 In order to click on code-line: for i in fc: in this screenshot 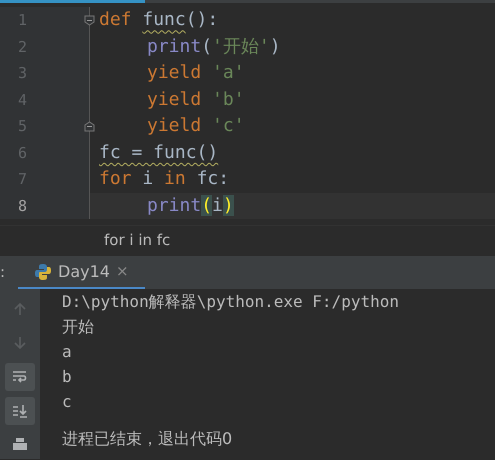, I will do `click(164, 179)`.